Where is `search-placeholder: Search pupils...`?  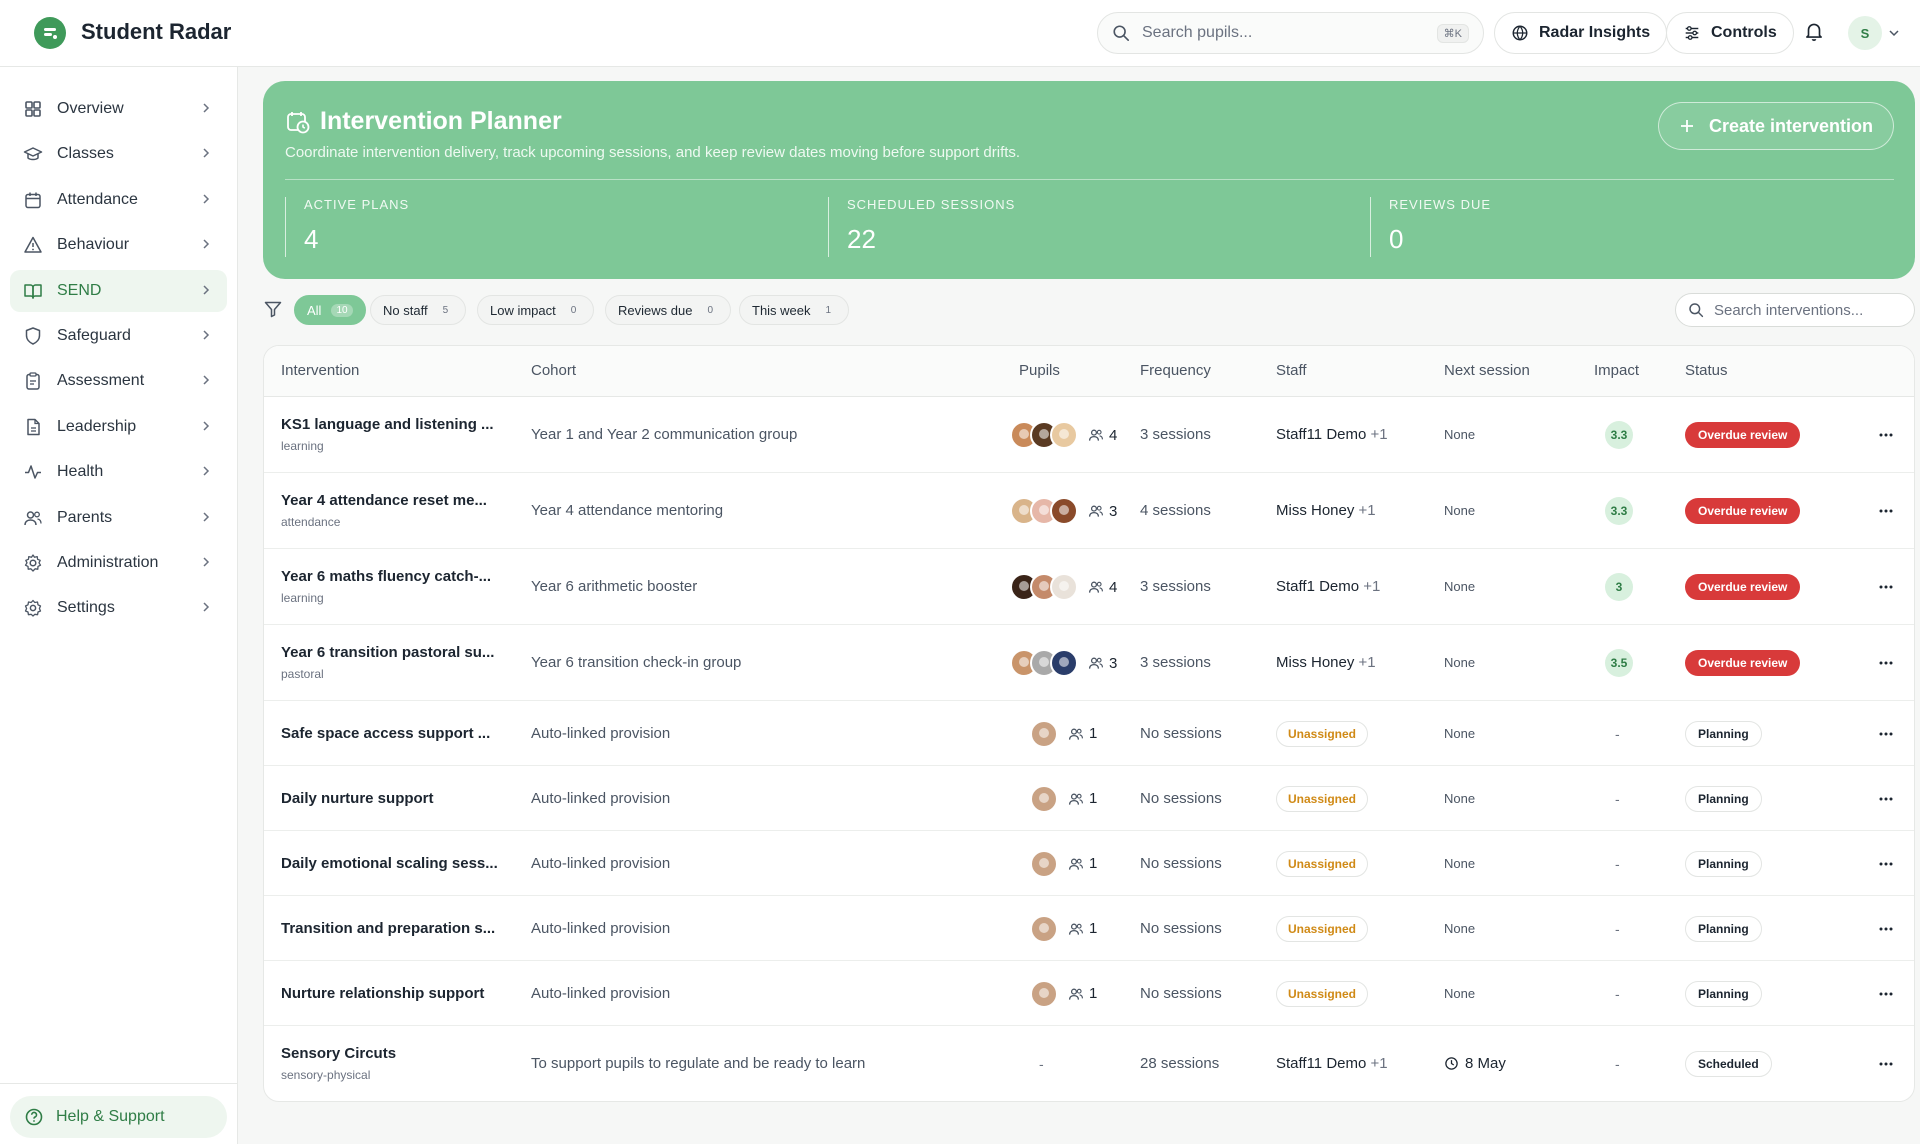 search-placeholder: Search pupils... is located at coordinates (1197, 33).